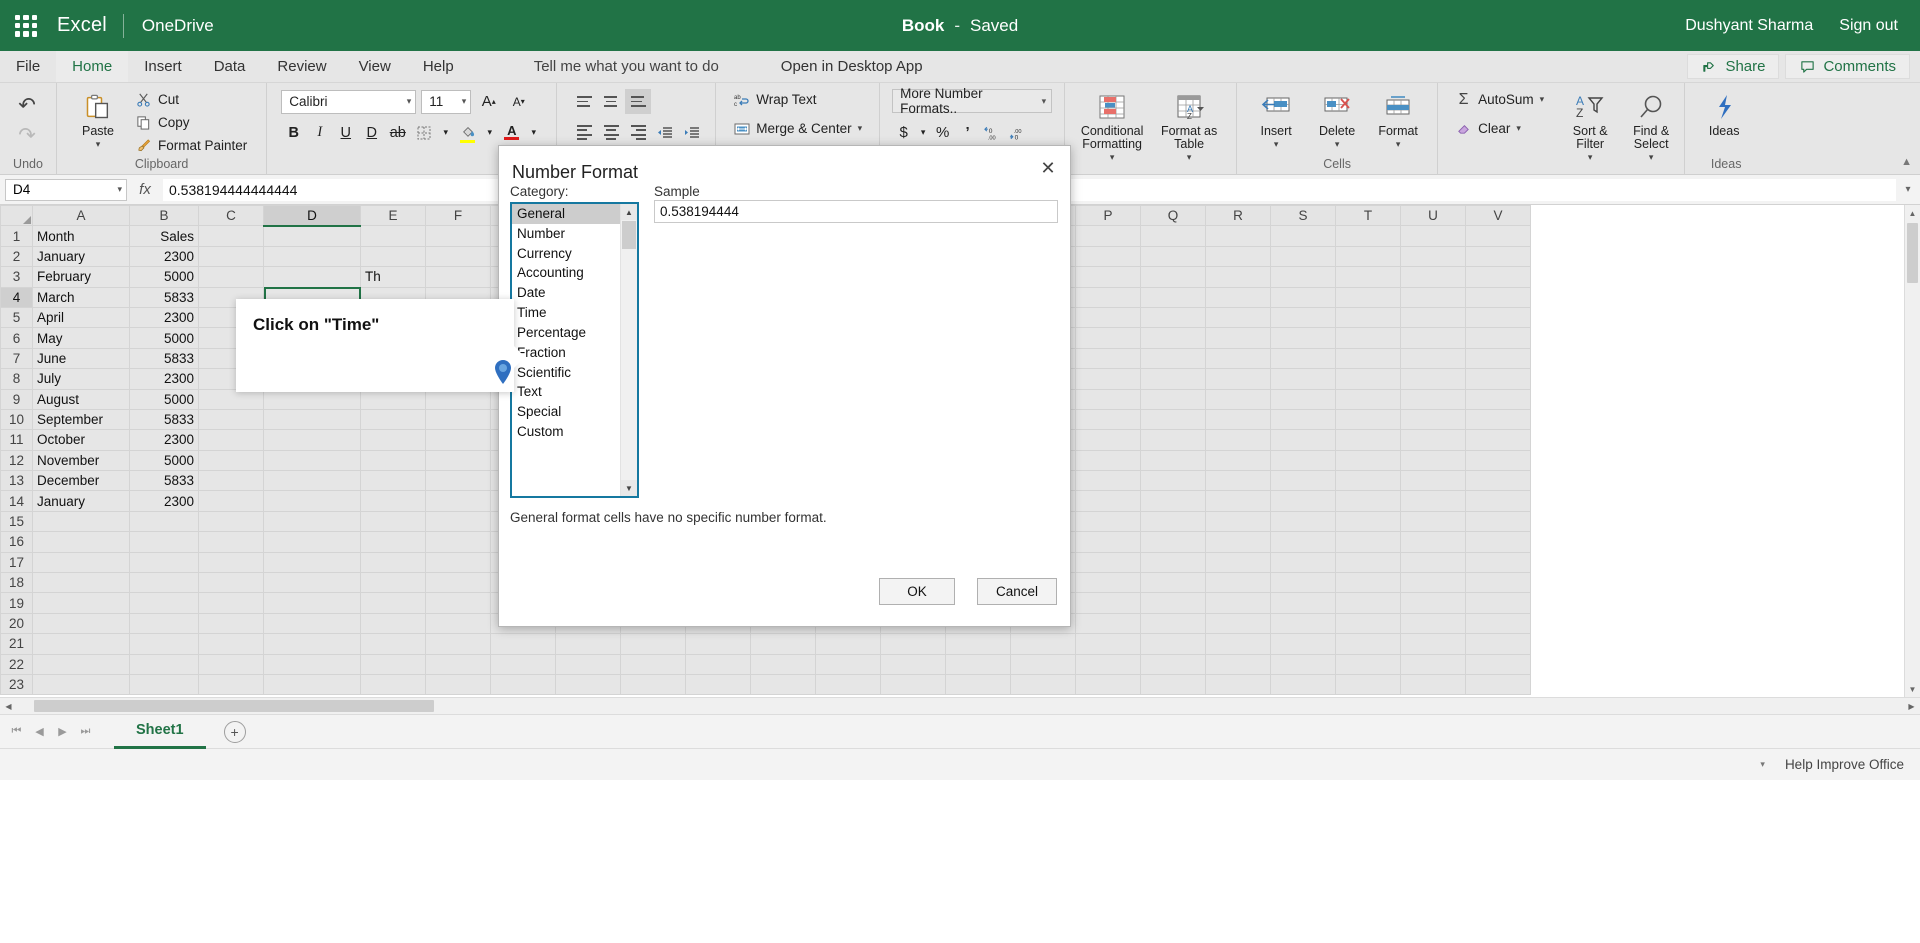 Image resolution: width=1920 pixels, height=943 pixels. What do you see at coordinates (16, 684) in the screenshot?
I see `row-header-23: 23` at bounding box center [16, 684].